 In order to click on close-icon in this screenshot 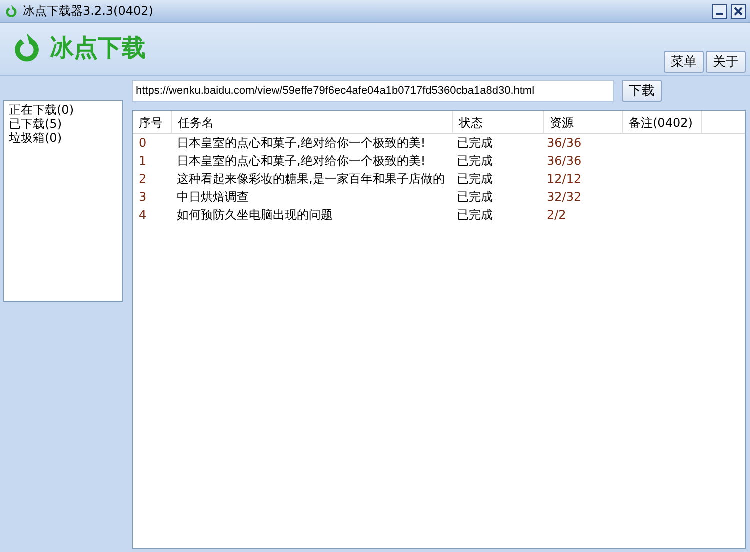, I will do `click(738, 11)`.